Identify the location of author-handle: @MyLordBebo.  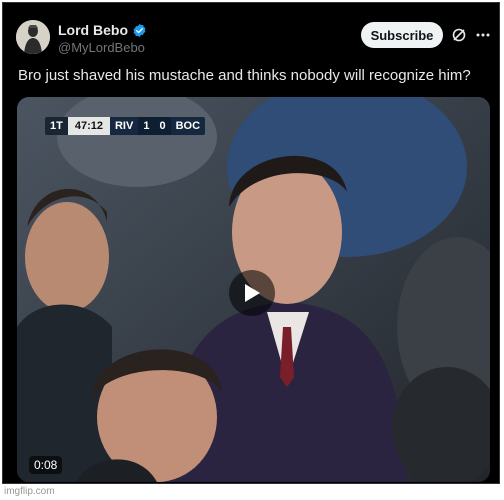
(101, 47).